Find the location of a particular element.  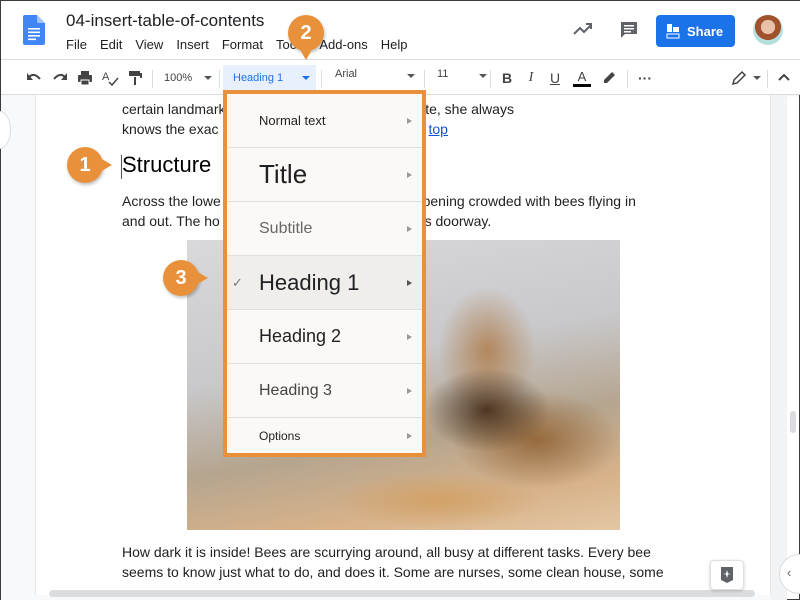

share-button: Share is located at coordinates (695, 31).